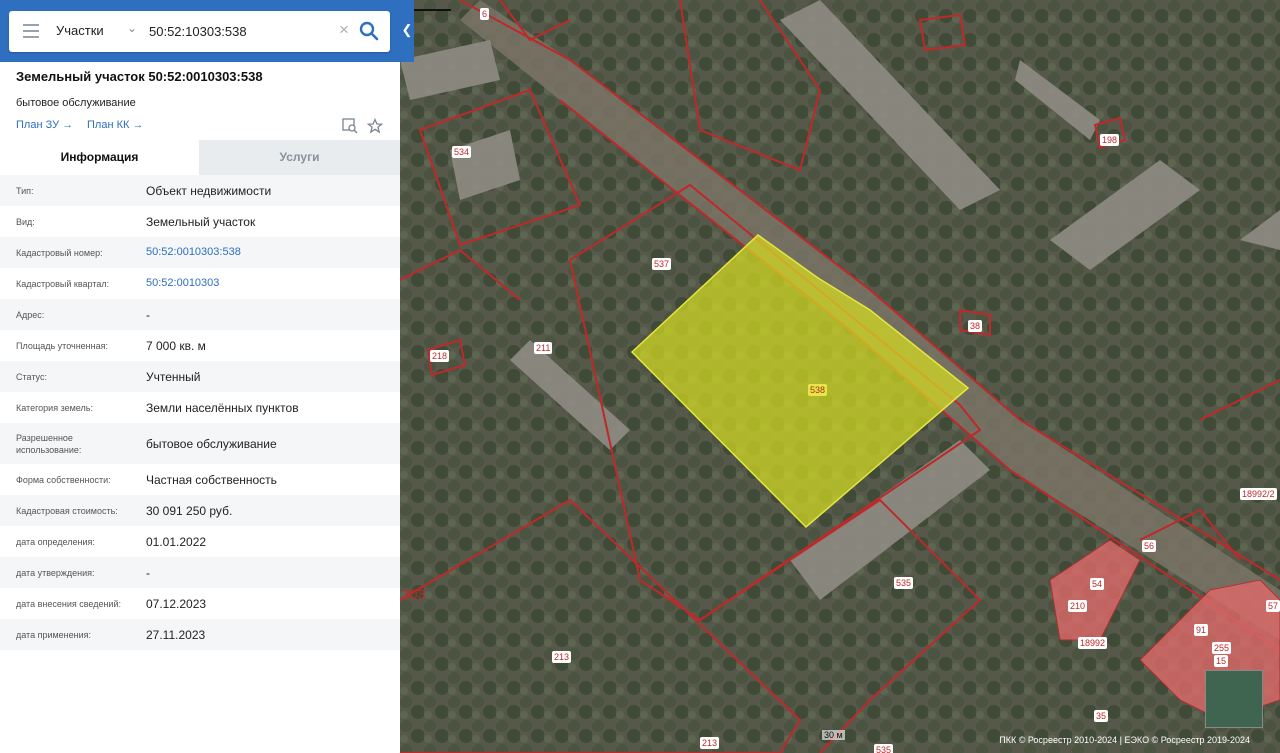  What do you see at coordinates (662, 264) in the screenshot?
I see `parcel-number-label: 537` at bounding box center [662, 264].